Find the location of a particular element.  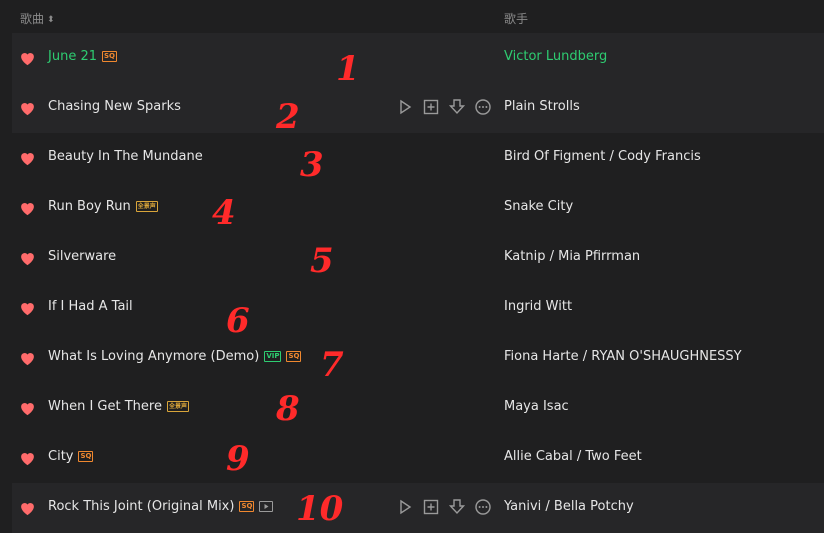

song-title: June 21 SQ is located at coordinates (82, 56).